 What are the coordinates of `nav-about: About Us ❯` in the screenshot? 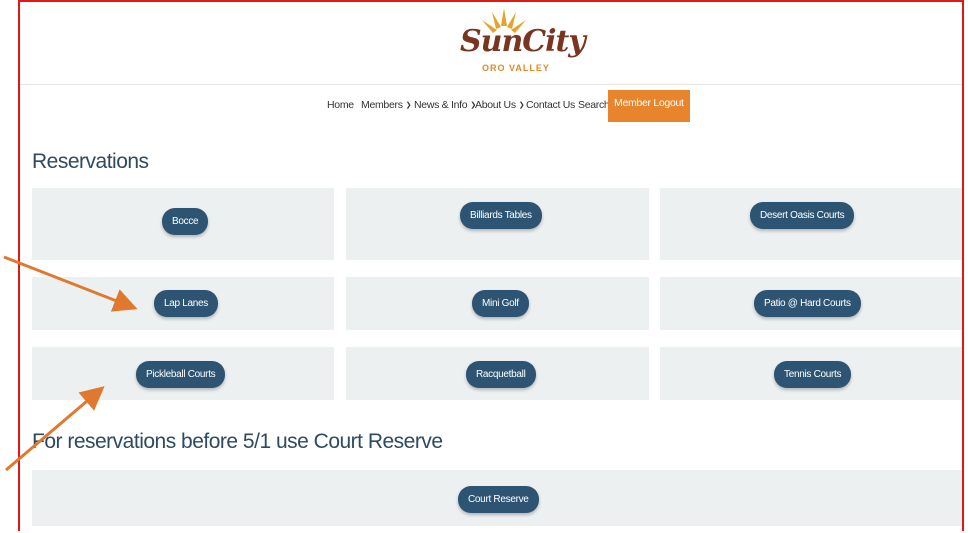 It's located at (500, 107).